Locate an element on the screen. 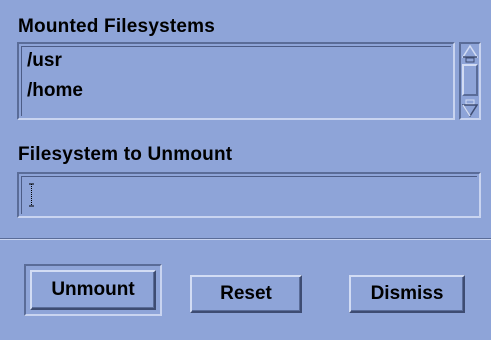  text-cursor-icon is located at coordinates (31, 195).